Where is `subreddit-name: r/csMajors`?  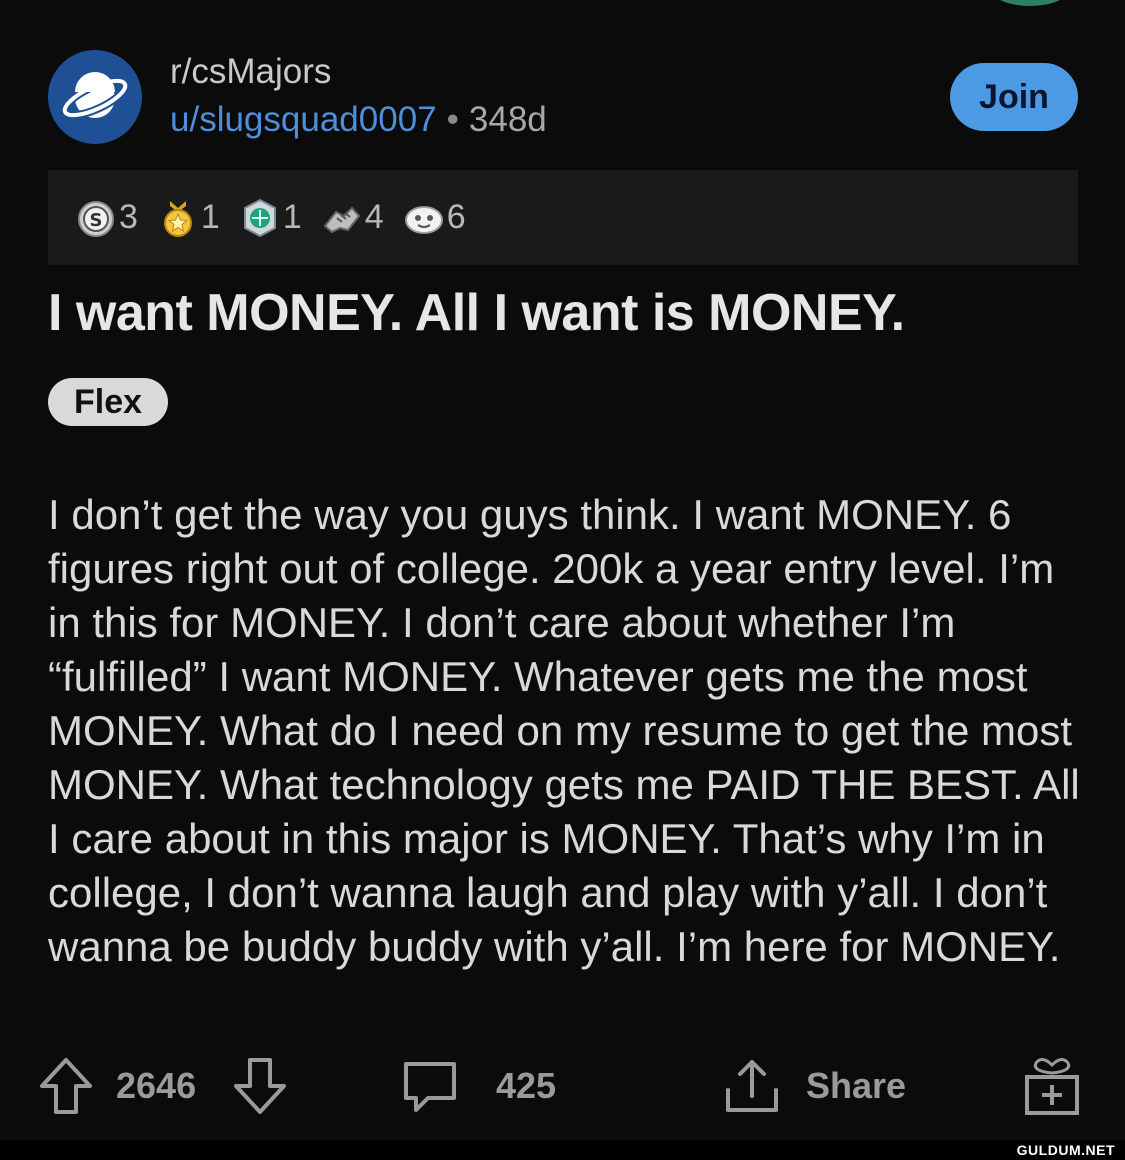
subreddit-name: r/csMajors is located at coordinates (250, 72).